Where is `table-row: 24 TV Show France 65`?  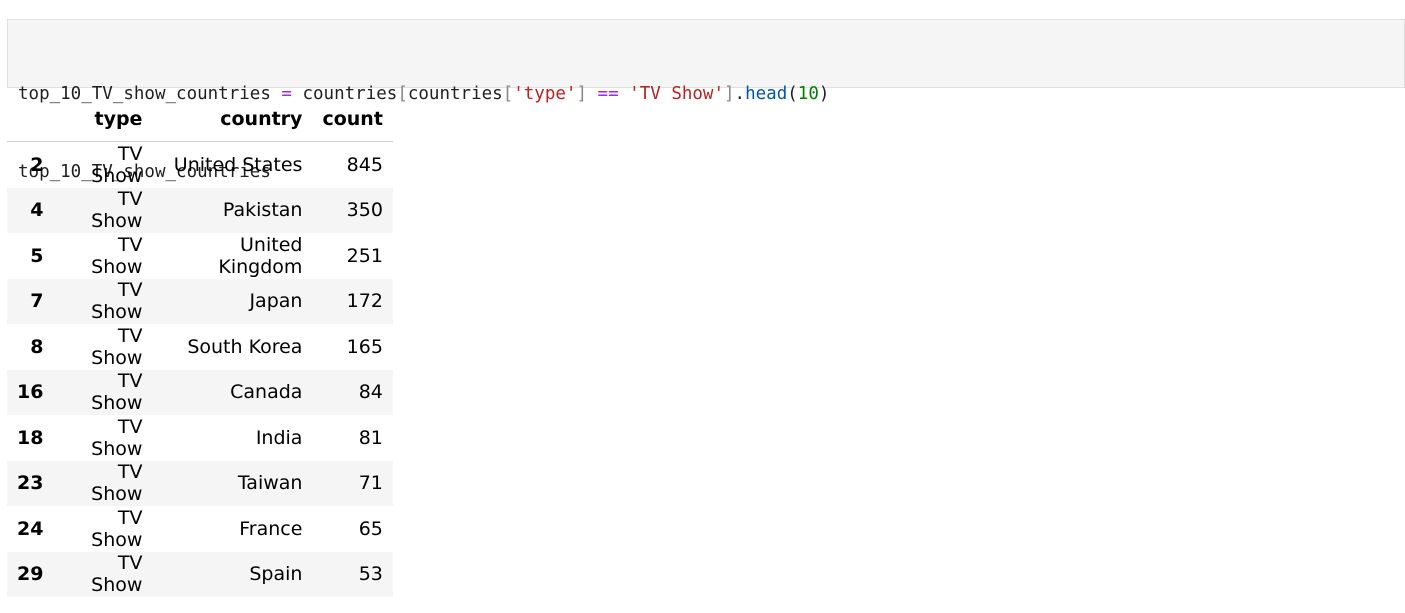 table-row: 24 TV Show France 65 is located at coordinates (200, 529).